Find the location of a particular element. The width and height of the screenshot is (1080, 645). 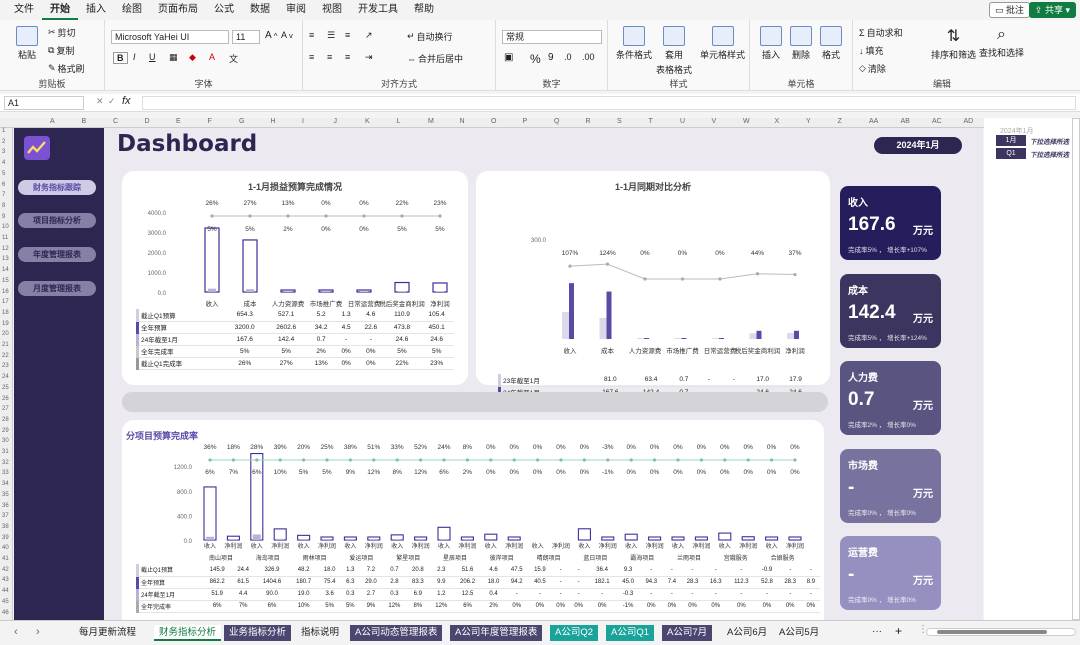

cancel-icon: ✕ is located at coordinates (100, 101).